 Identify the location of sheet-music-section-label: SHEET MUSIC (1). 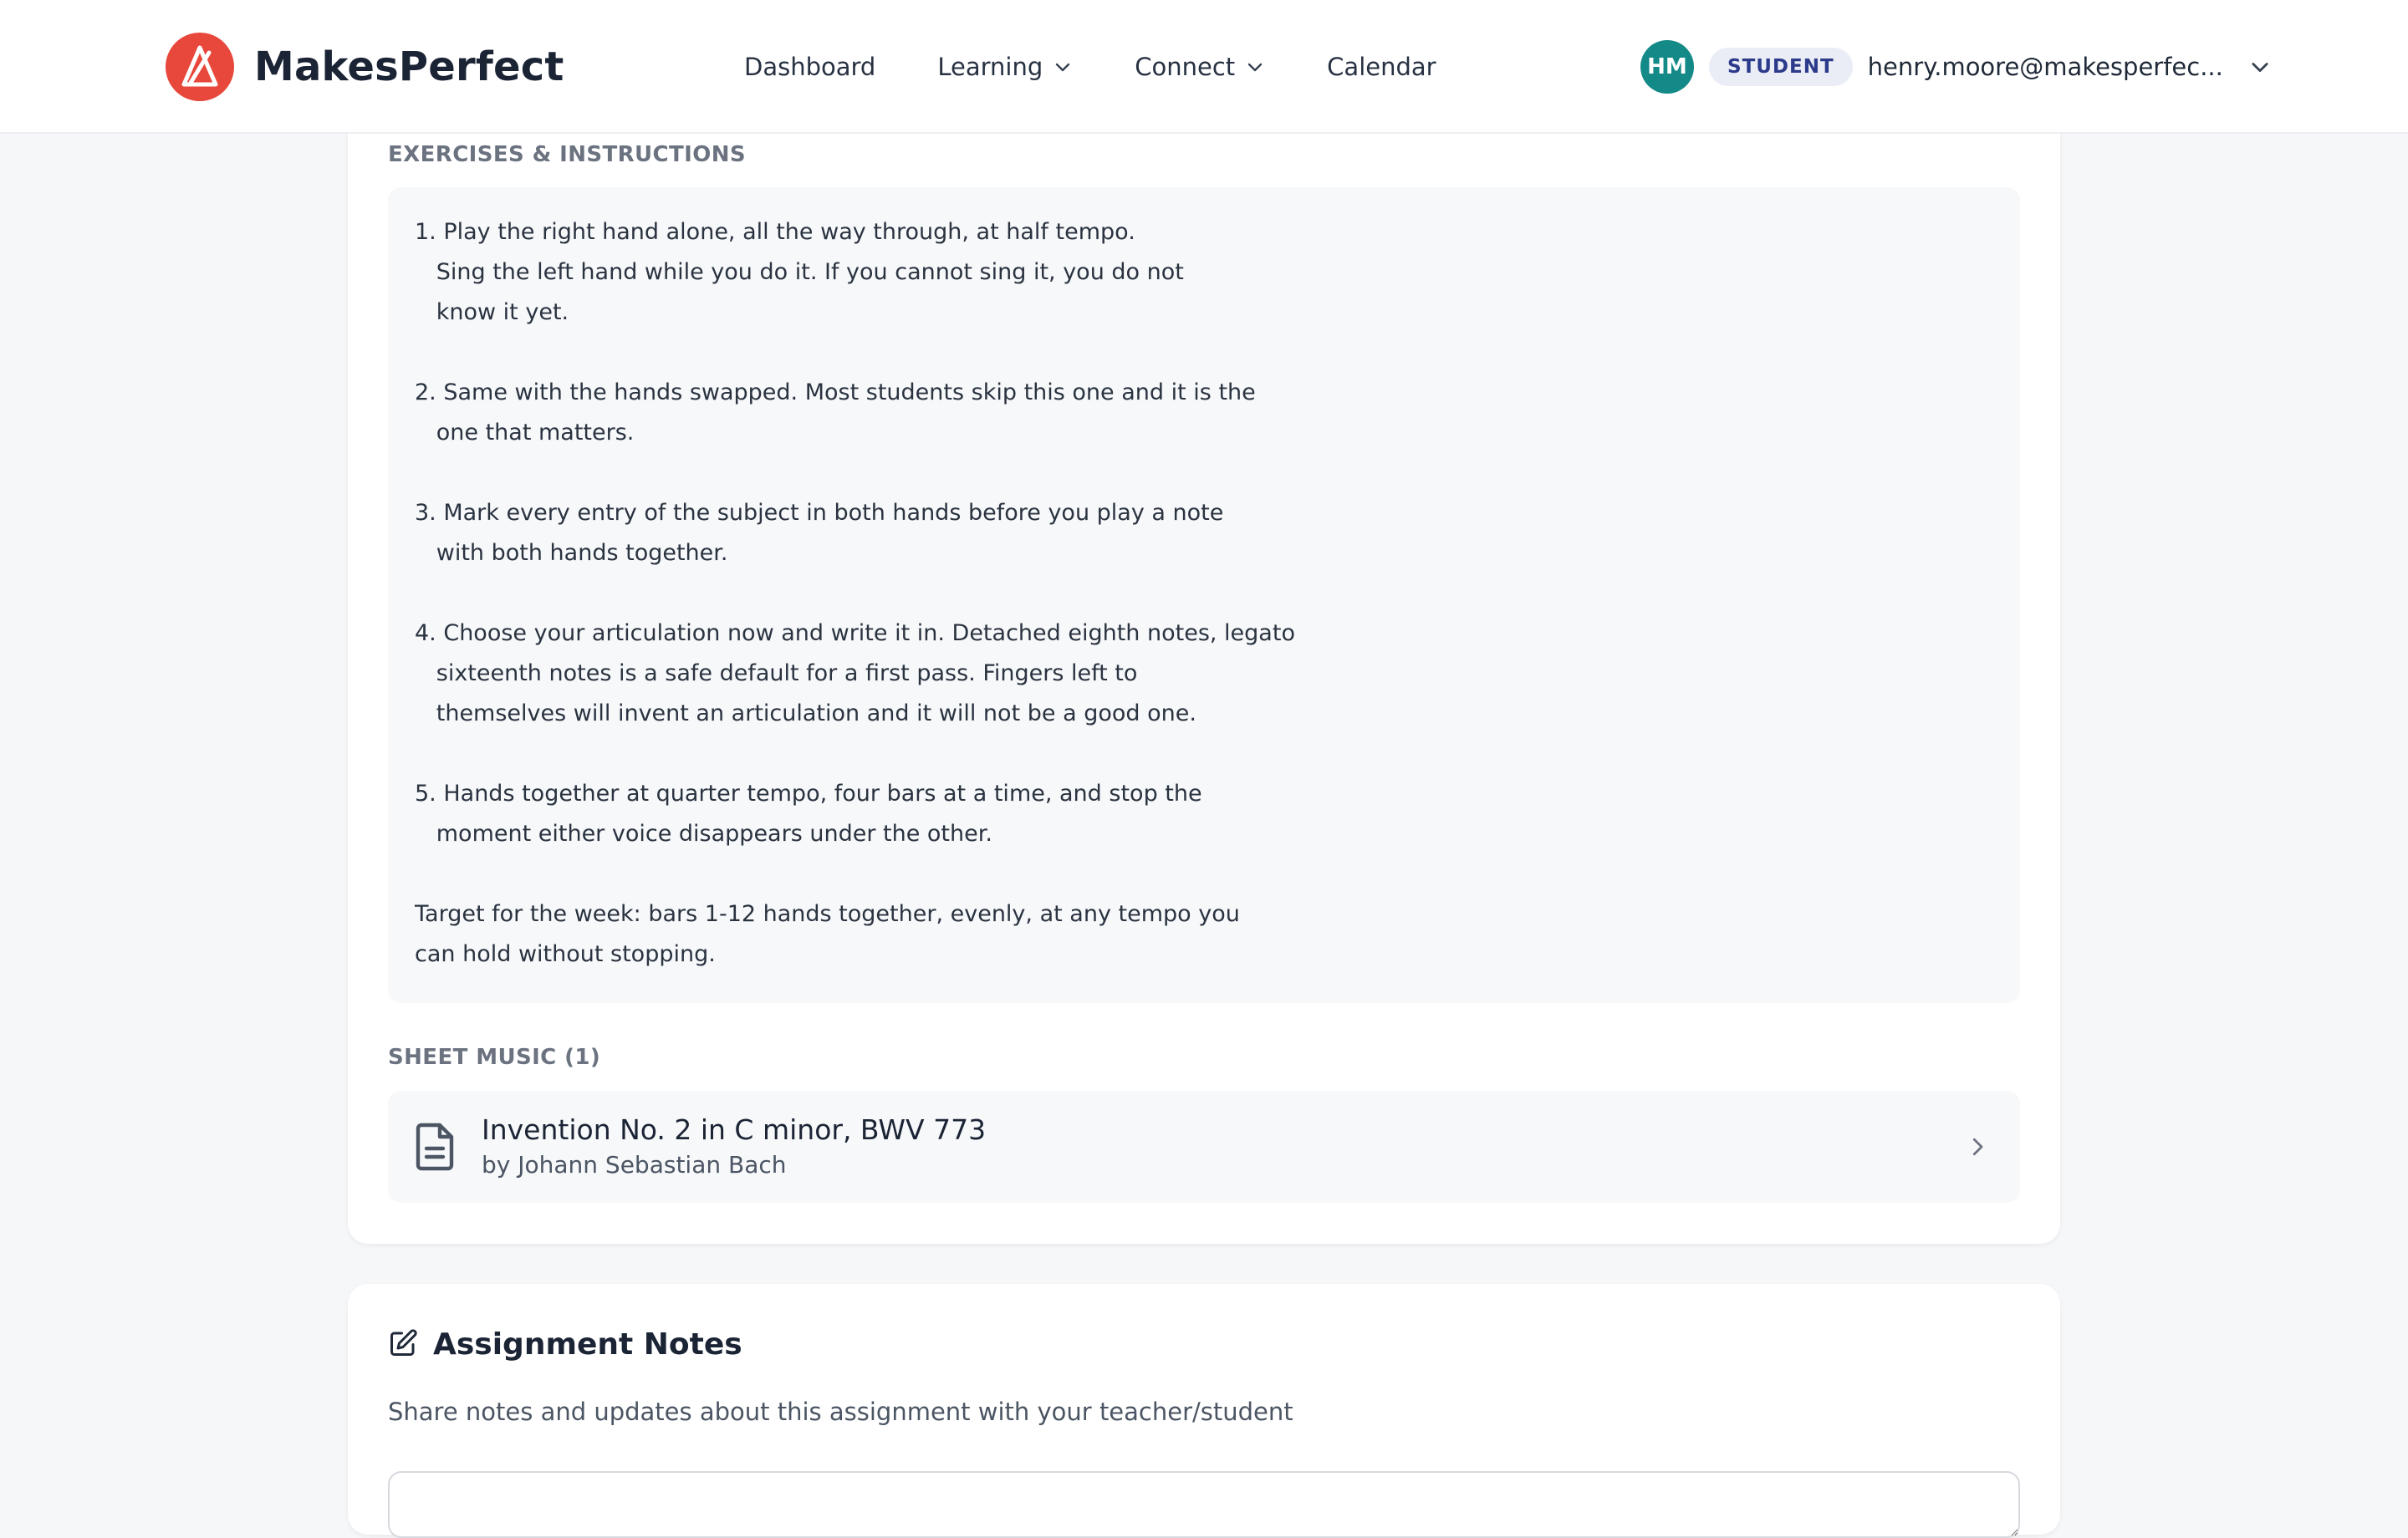
(495, 1057).